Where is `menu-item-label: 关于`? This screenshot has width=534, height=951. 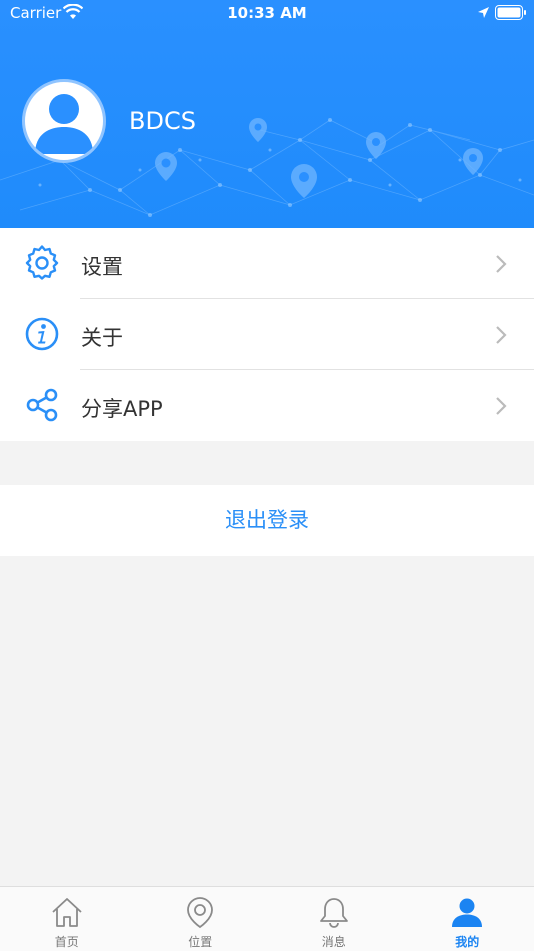 menu-item-label: 关于 is located at coordinates (102, 337).